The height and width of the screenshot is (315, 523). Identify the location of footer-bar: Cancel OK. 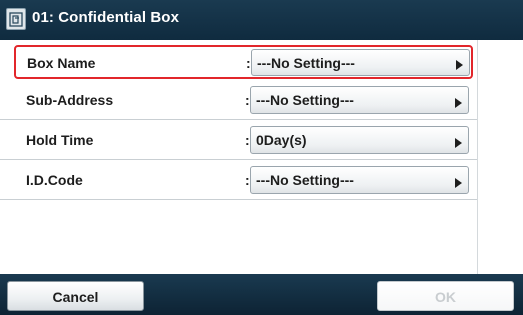
(261, 294).